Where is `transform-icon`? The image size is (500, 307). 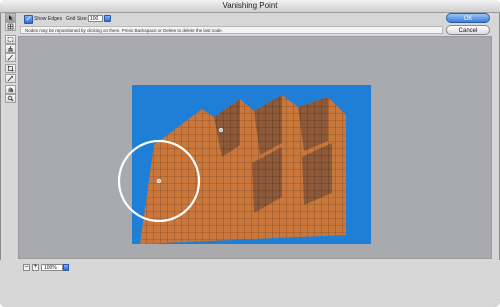
transform-icon is located at coordinates (10, 68).